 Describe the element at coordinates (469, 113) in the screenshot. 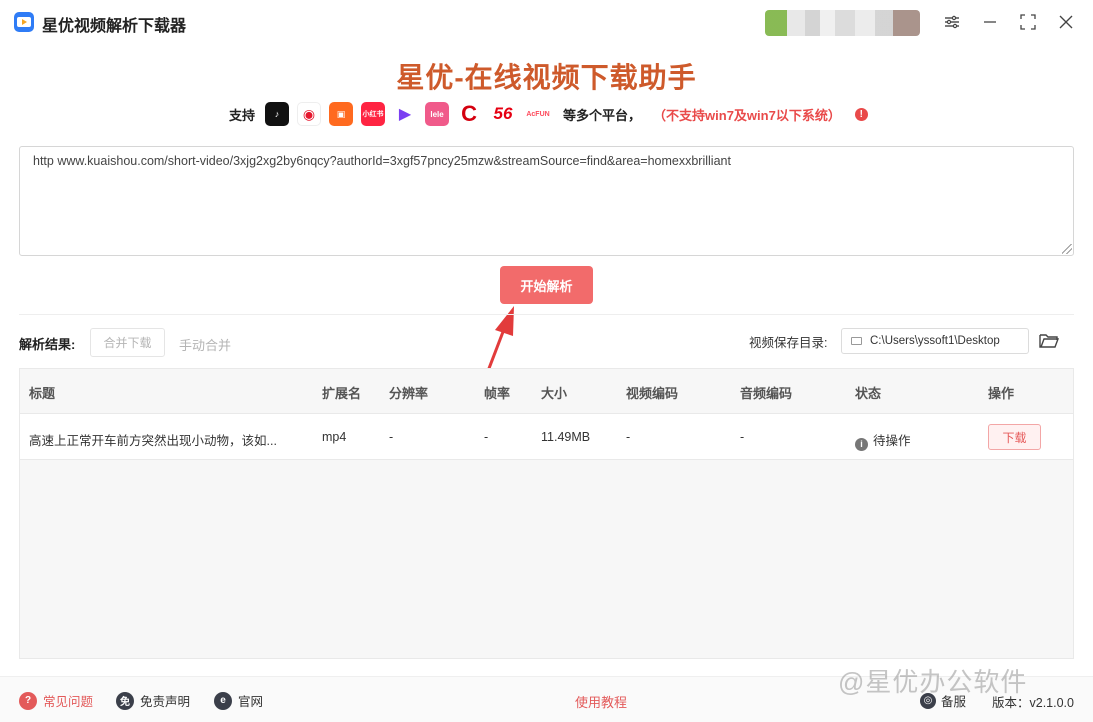

I see `c-logo-icon: C` at that location.